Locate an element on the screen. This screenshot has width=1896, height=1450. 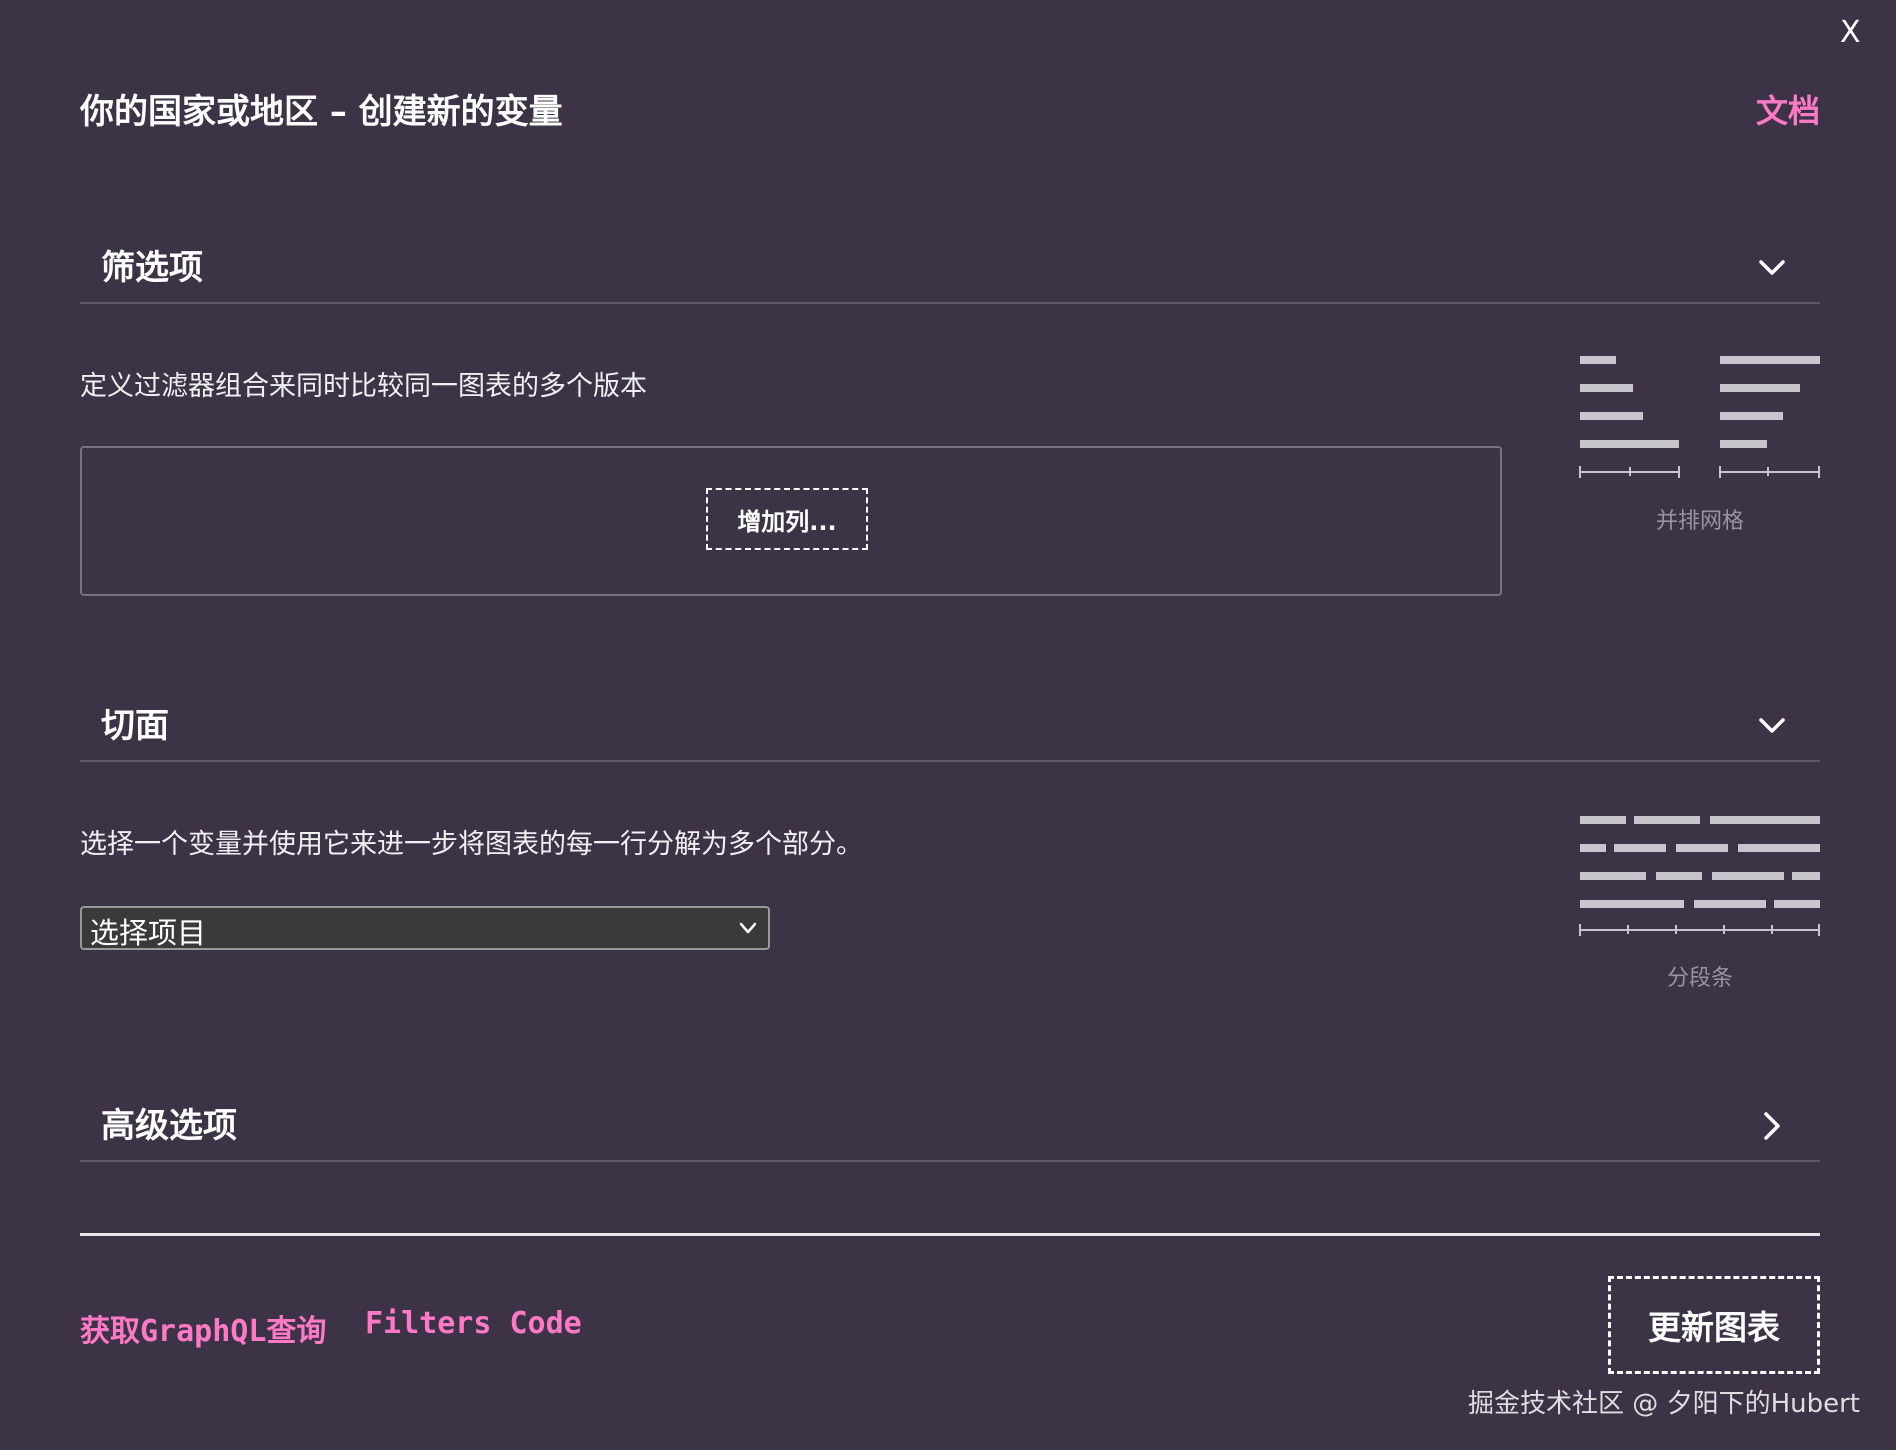
docs-link: 文档 is located at coordinates (1788, 109).